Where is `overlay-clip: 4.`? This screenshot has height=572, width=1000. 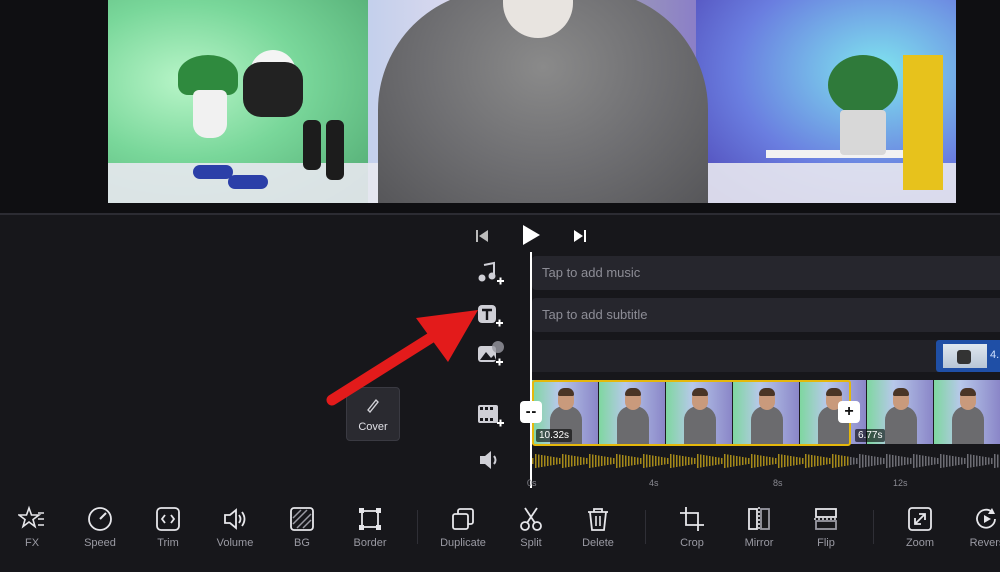 overlay-clip: 4. is located at coordinates (968, 356).